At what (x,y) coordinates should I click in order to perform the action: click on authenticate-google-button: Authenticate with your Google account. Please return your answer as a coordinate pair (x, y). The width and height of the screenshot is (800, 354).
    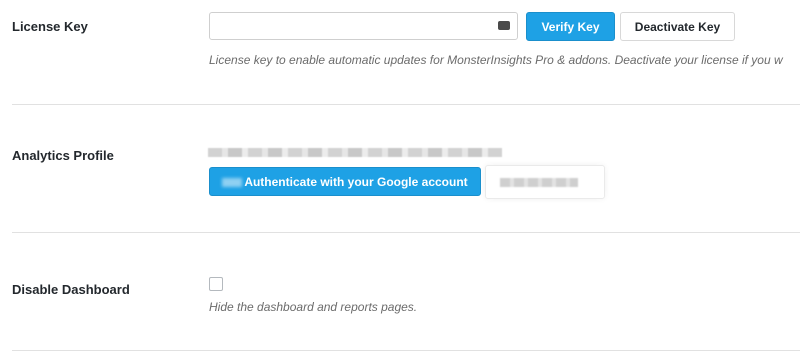
    Looking at the image, I should click on (345, 181).